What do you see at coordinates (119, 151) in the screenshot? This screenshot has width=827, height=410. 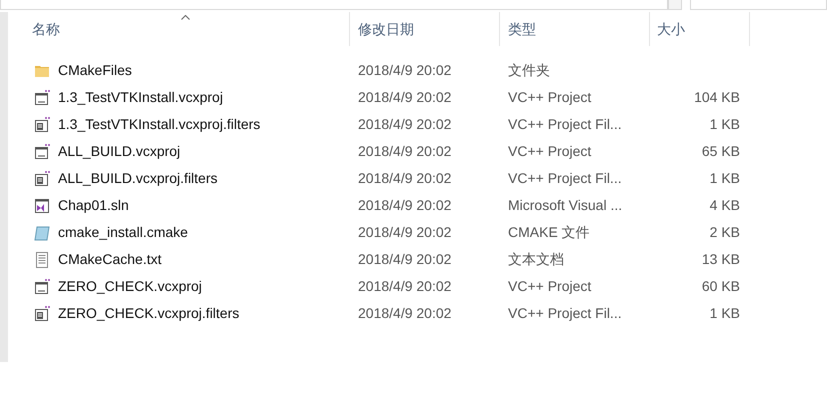 I see `file-name: ALL_BUILD.vcxproj` at bounding box center [119, 151].